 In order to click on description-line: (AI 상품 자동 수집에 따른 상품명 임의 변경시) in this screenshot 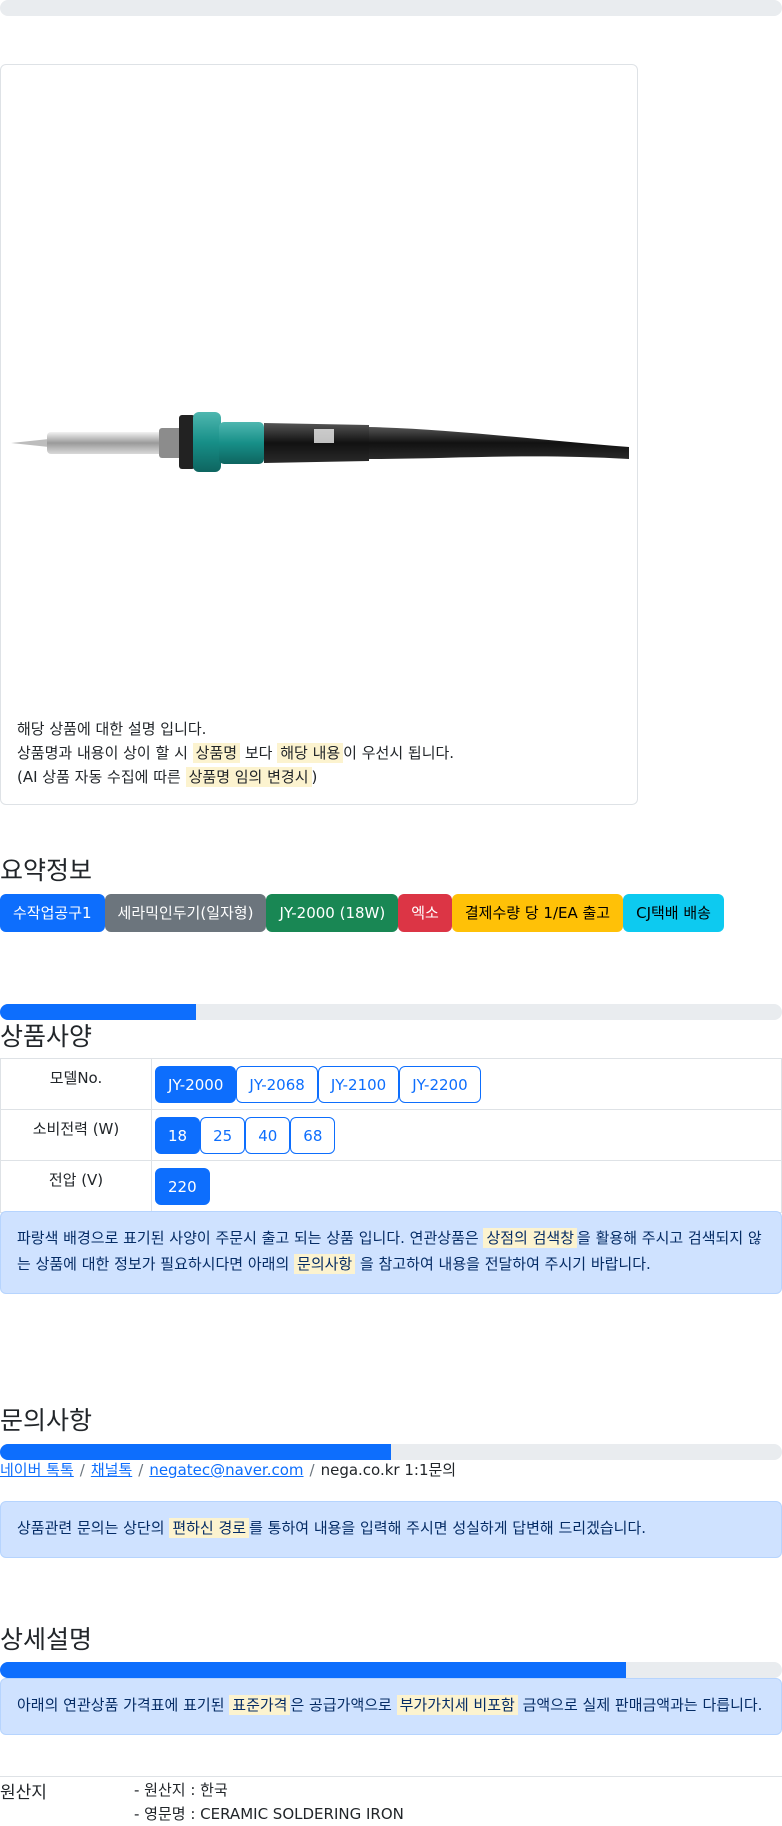, I will do `click(235, 777)`.